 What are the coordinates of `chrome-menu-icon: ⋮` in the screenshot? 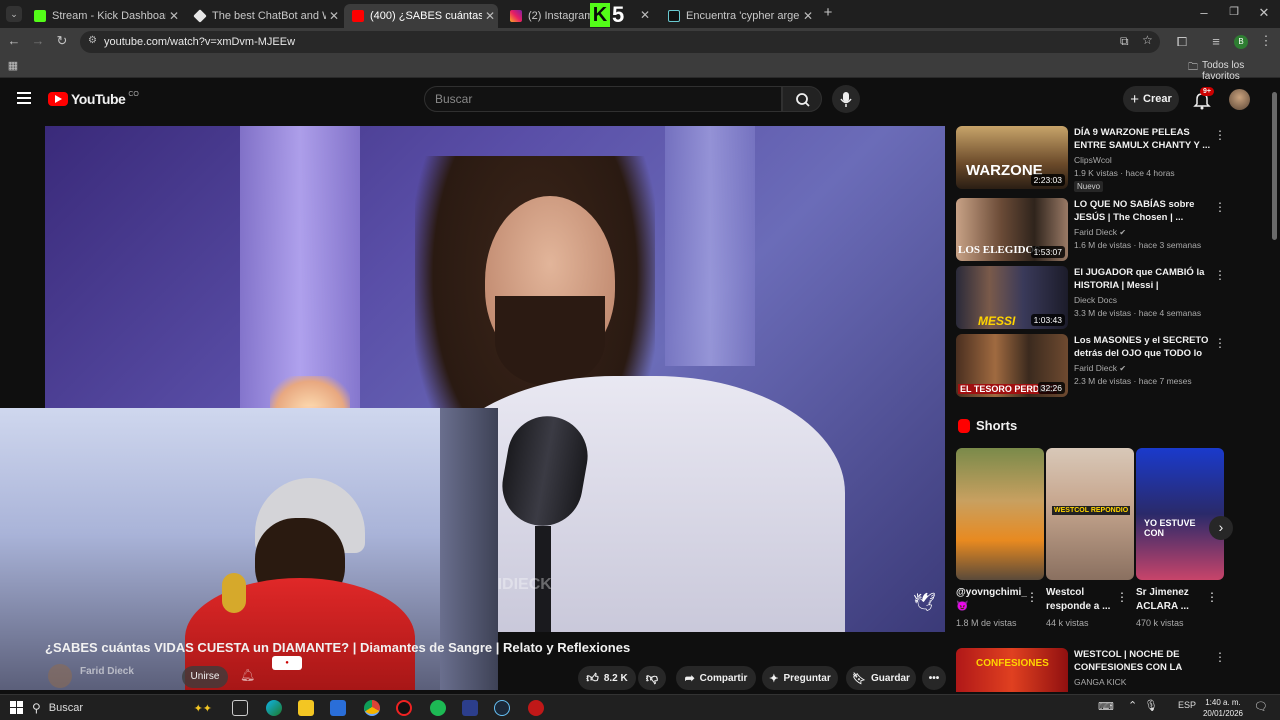 It's located at (1266, 41).